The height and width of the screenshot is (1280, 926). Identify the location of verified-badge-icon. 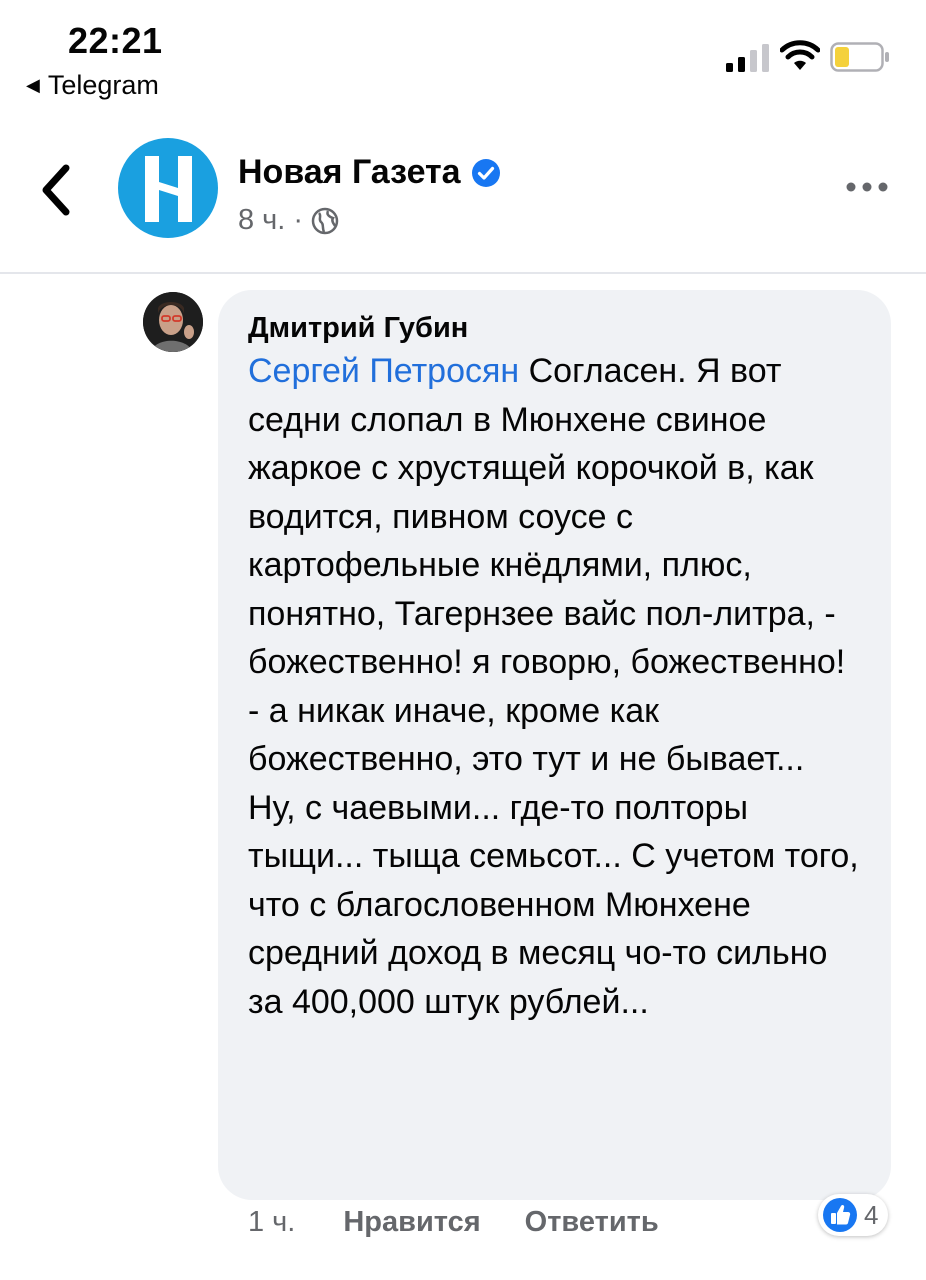
(485, 172).